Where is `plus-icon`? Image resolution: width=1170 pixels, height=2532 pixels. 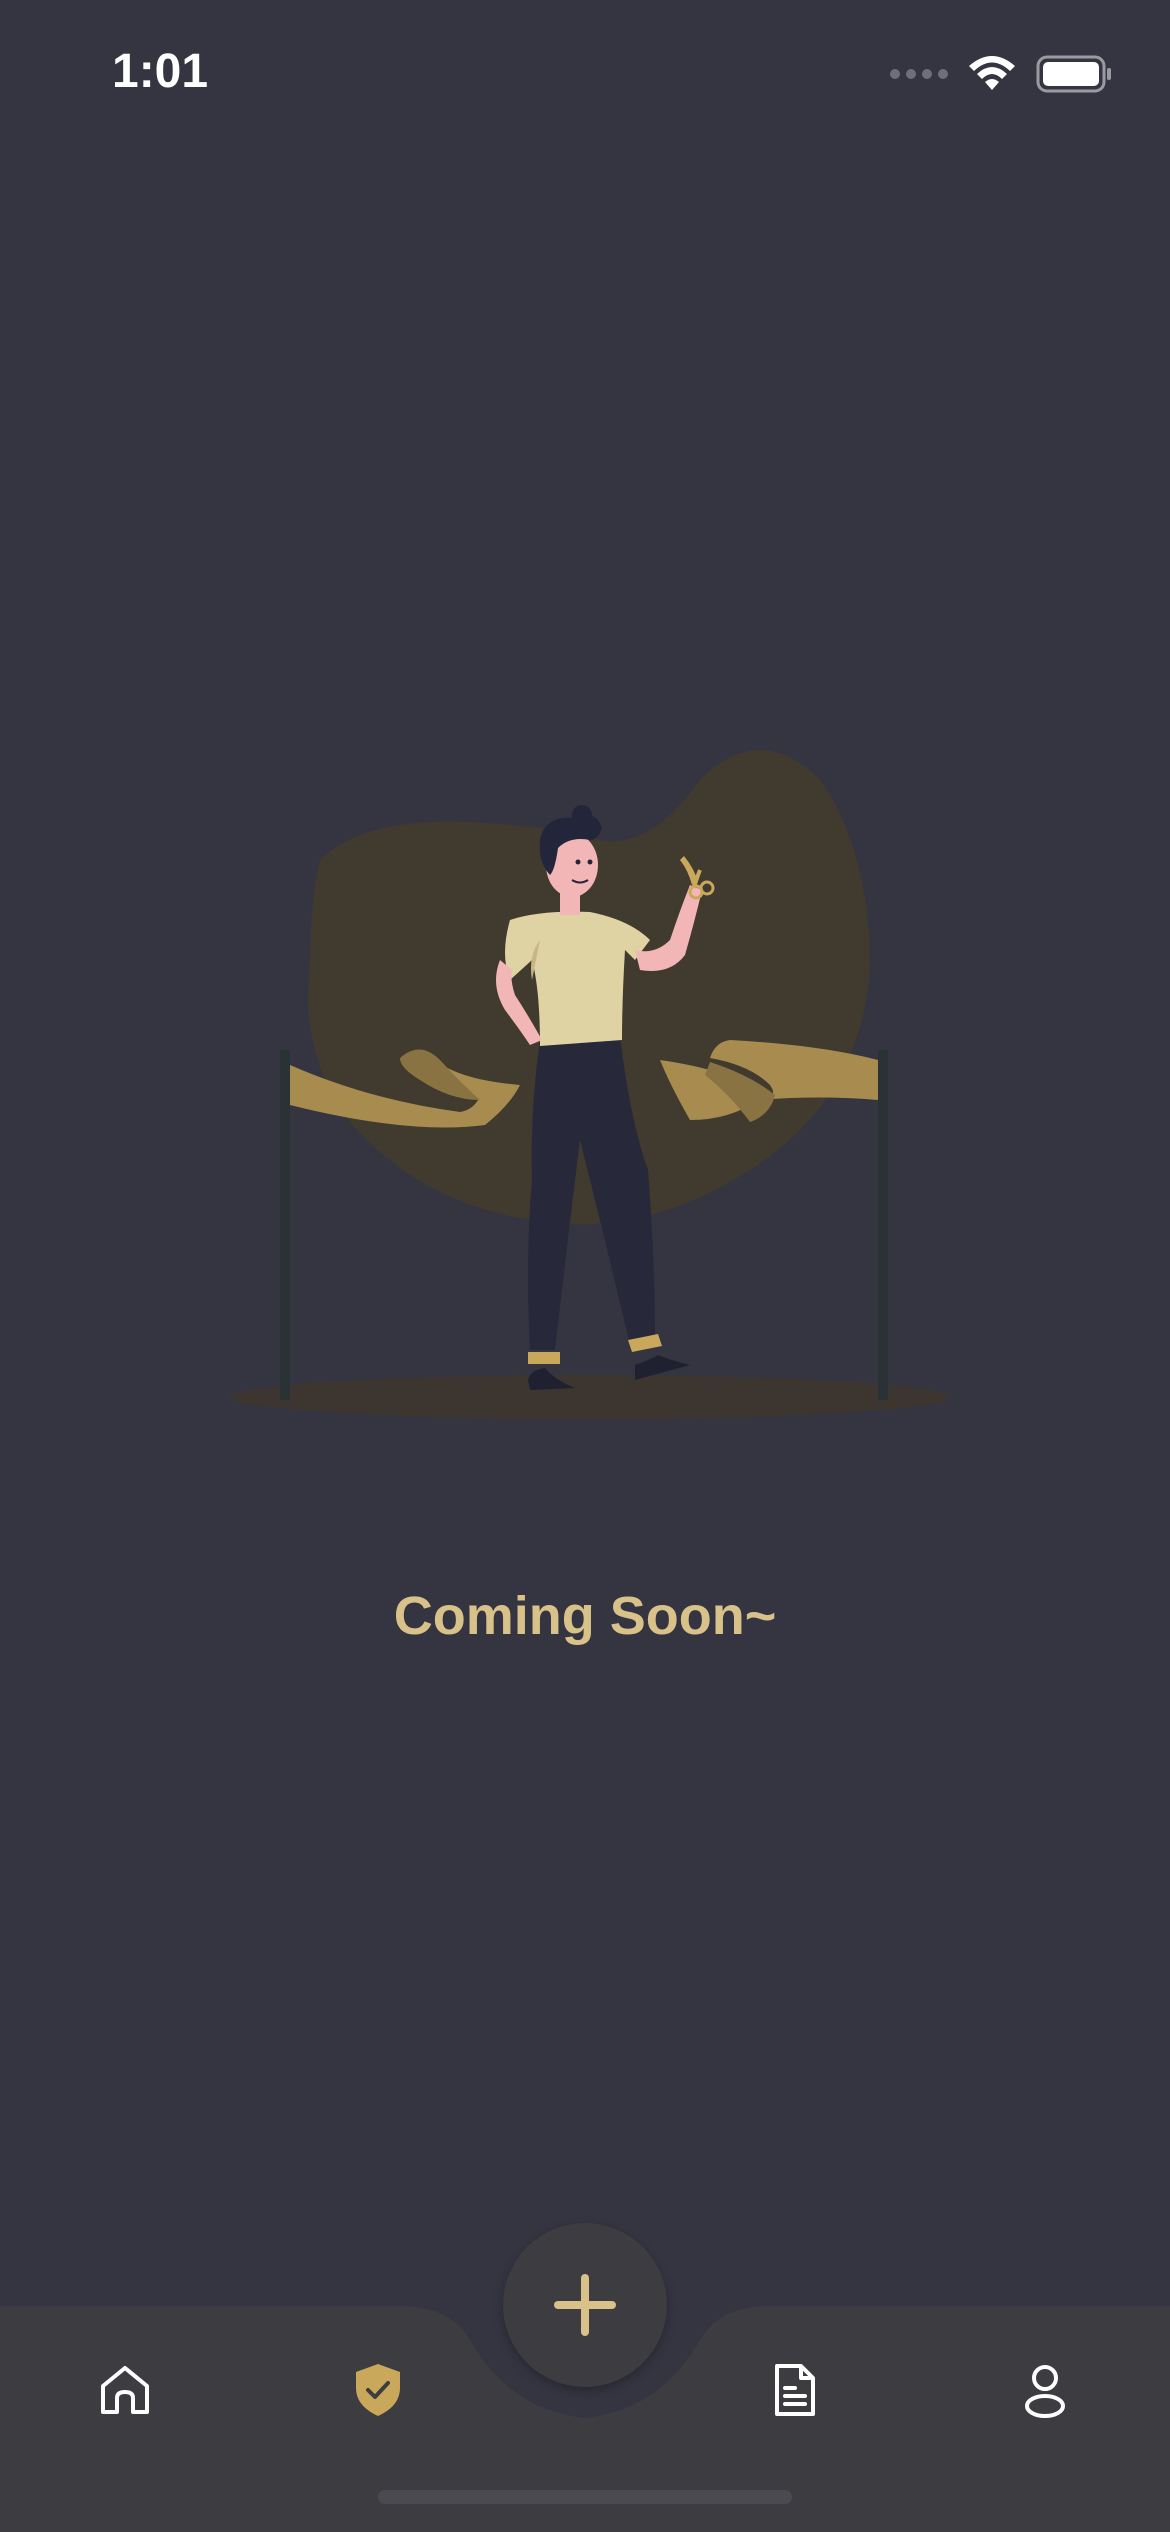 plus-icon is located at coordinates (585, 2305).